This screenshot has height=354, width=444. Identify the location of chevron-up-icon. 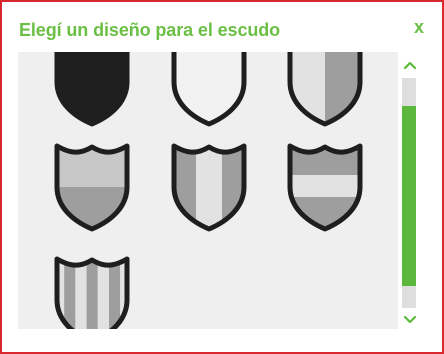
(410, 65).